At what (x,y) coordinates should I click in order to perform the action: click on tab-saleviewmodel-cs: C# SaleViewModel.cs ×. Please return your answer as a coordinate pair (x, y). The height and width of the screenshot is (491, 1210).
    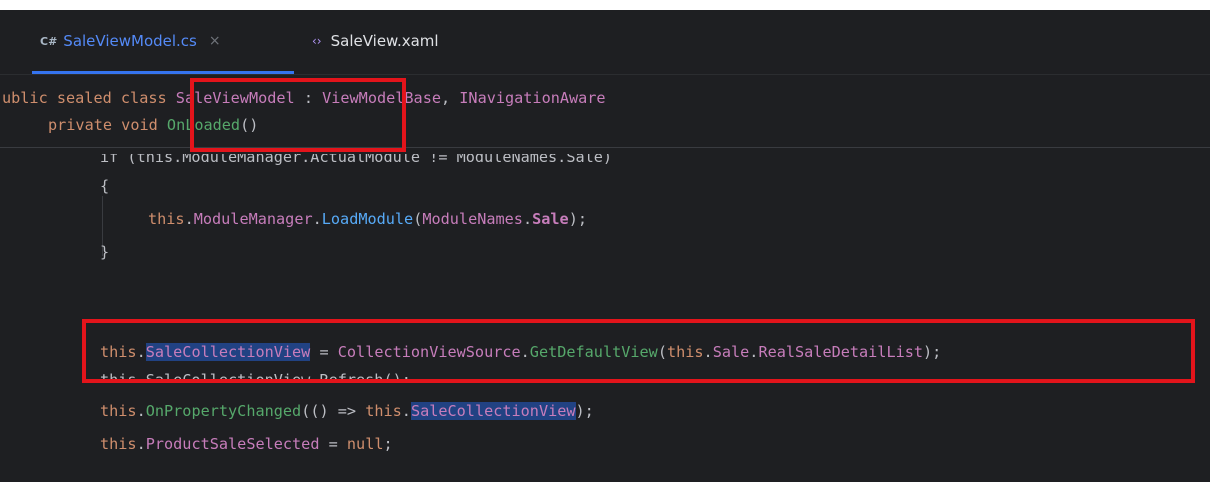
    Looking at the image, I should click on (164, 53).